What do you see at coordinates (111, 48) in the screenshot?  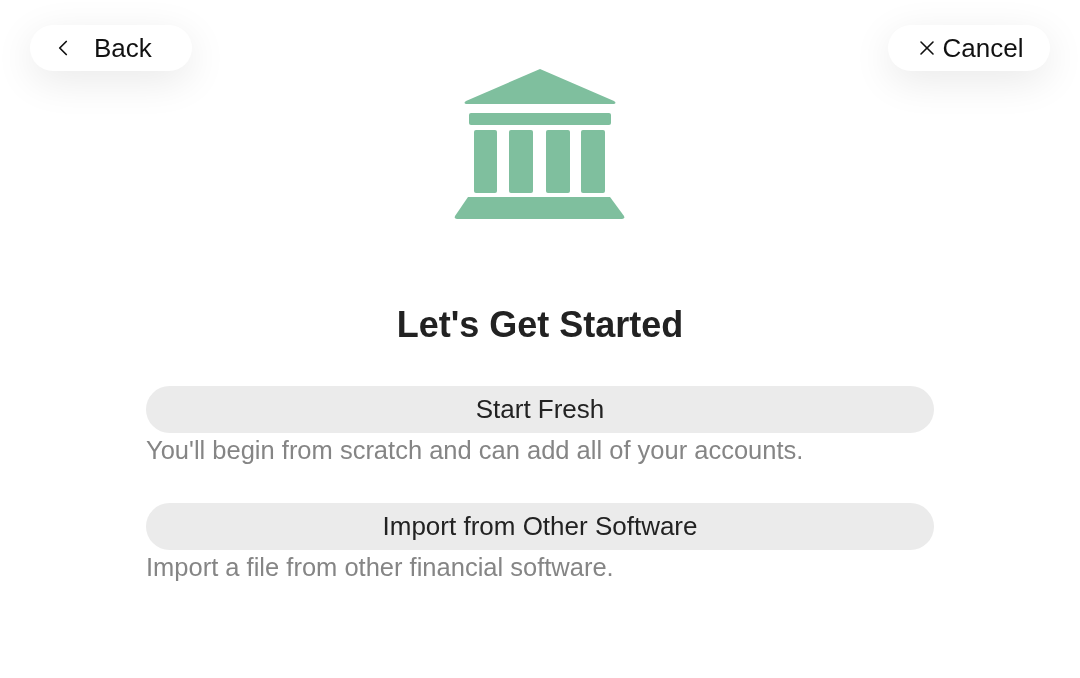 I see `back-button: Back` at bounding box center [111, 48].